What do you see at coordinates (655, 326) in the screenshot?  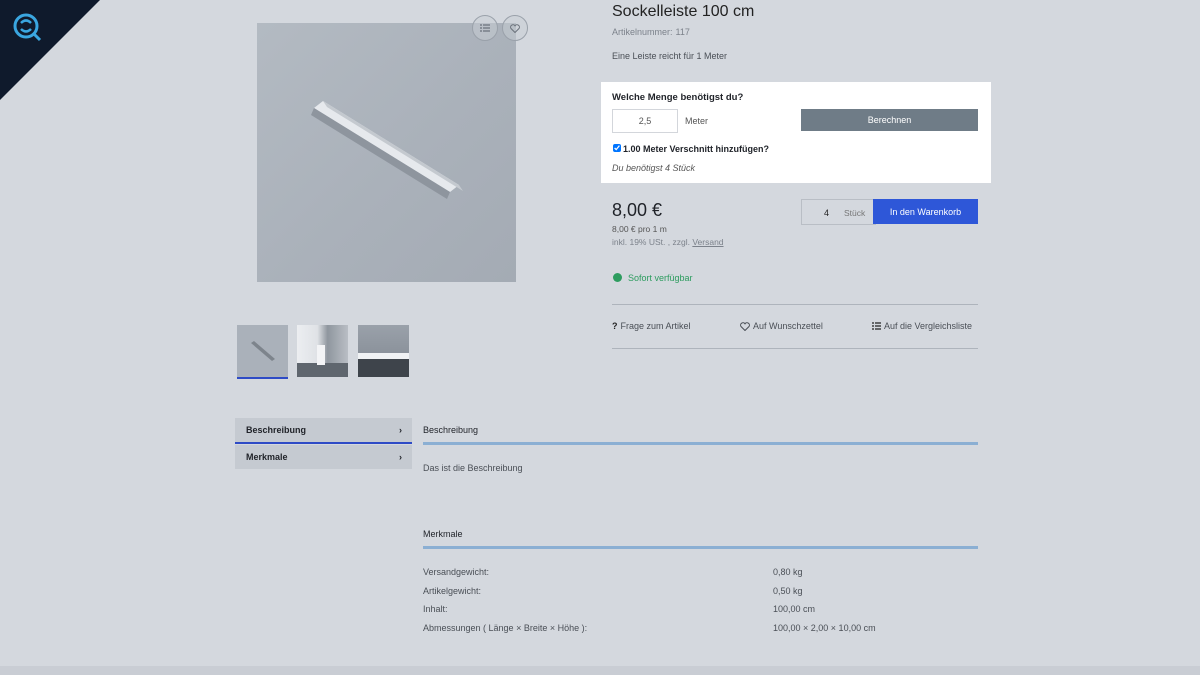 I see `ask-question-label: Frage zum Artikel` at bounding box center [655, 326].